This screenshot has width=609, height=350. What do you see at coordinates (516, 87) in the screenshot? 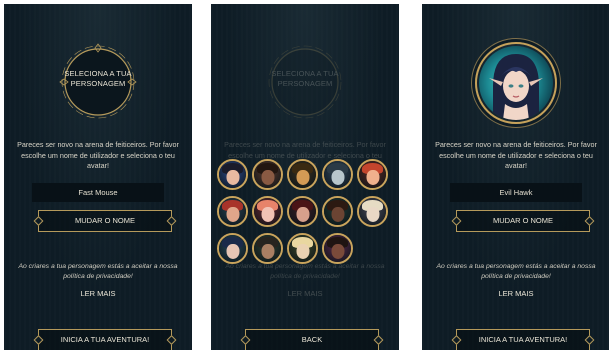
I see `elf-avatar-icon` at bounding box center [516, 87].